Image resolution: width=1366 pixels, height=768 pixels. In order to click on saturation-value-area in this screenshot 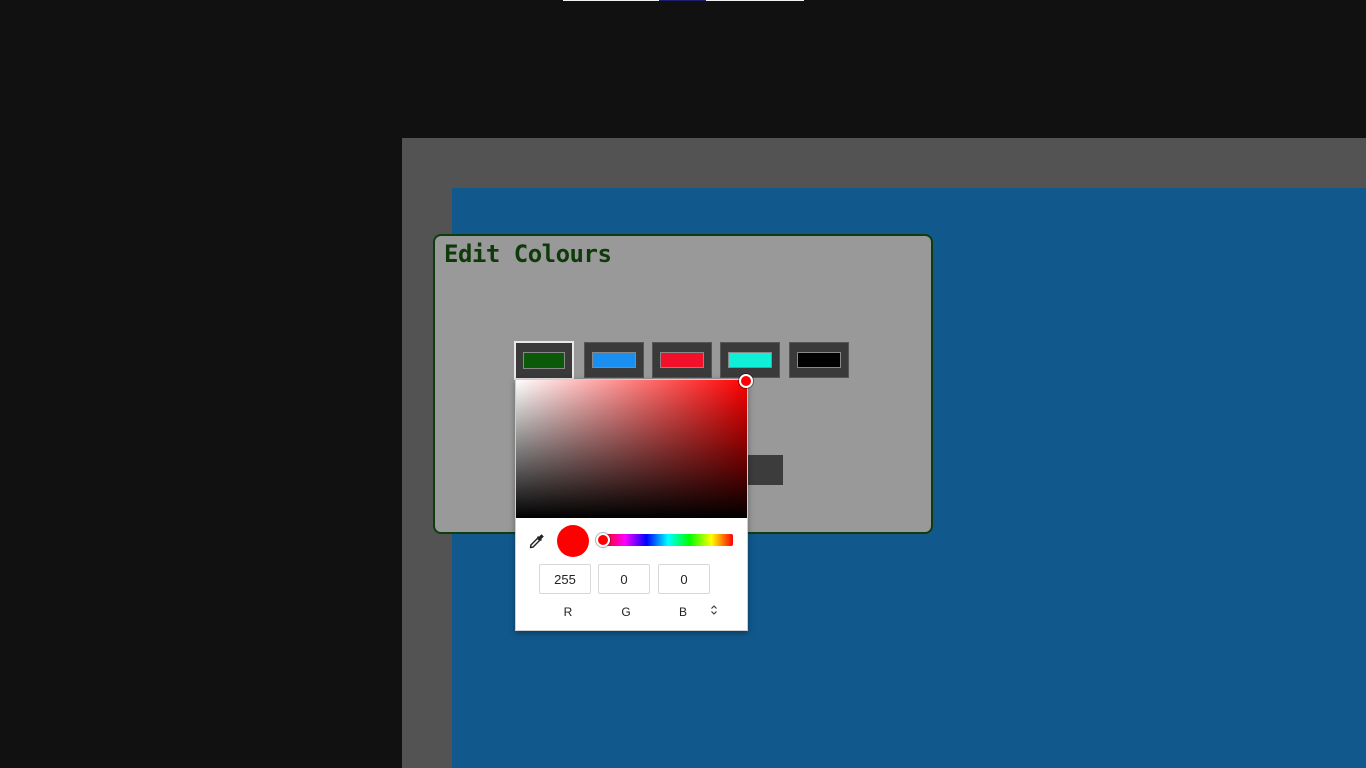, I will do `click(634, 446)`.